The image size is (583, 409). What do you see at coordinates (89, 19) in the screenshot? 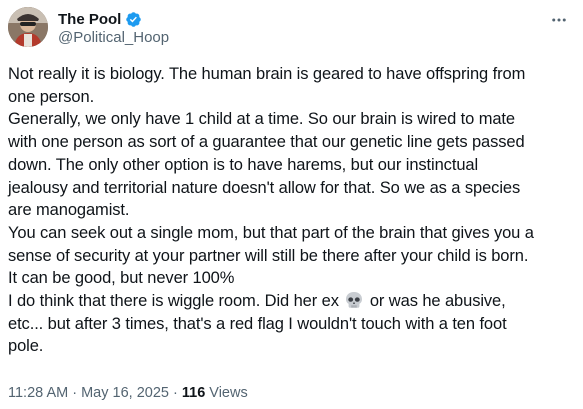
I see `author-display-name: The Pool` at bounding box center [89, 19].